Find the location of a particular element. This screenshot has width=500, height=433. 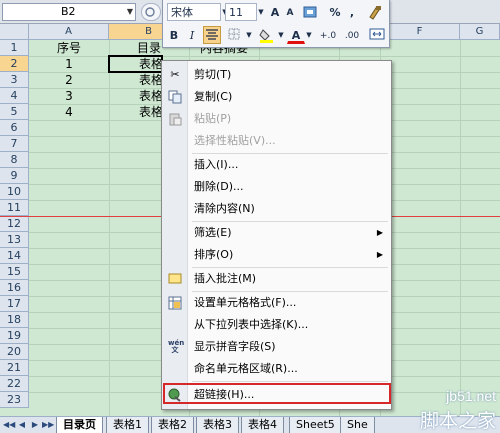

row-header: 19 is located at coordinates (14, 336).